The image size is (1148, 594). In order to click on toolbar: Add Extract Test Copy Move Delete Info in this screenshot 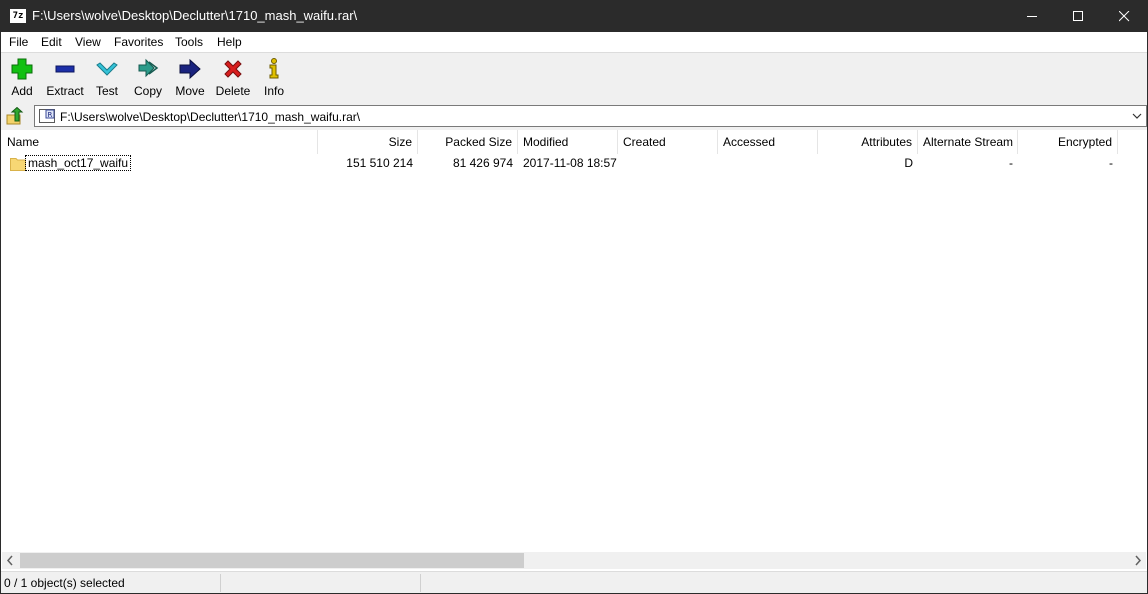, I will do `click(574, 77)`.